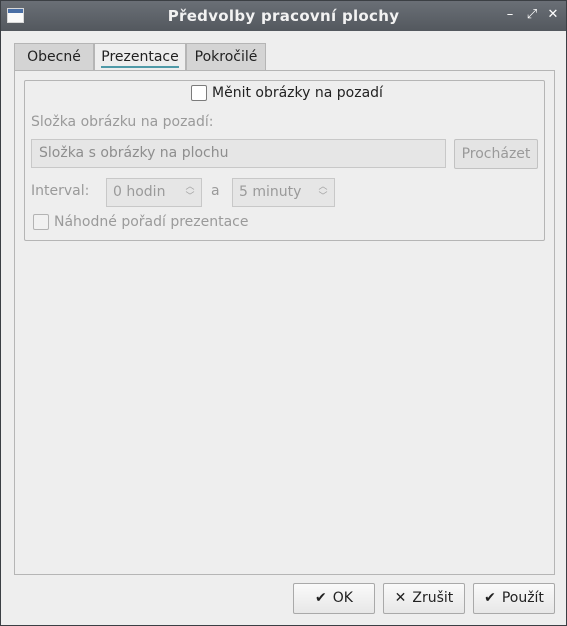  I want to click on hours-stepper: ︿ ﹀, so click(190, 192).